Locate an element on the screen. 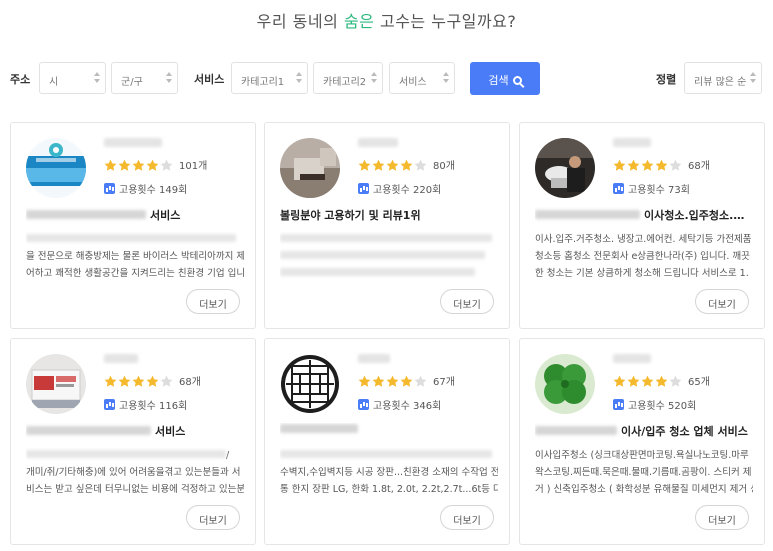  cleaning-worker-photo-icon is located at coordinates (565, 168).